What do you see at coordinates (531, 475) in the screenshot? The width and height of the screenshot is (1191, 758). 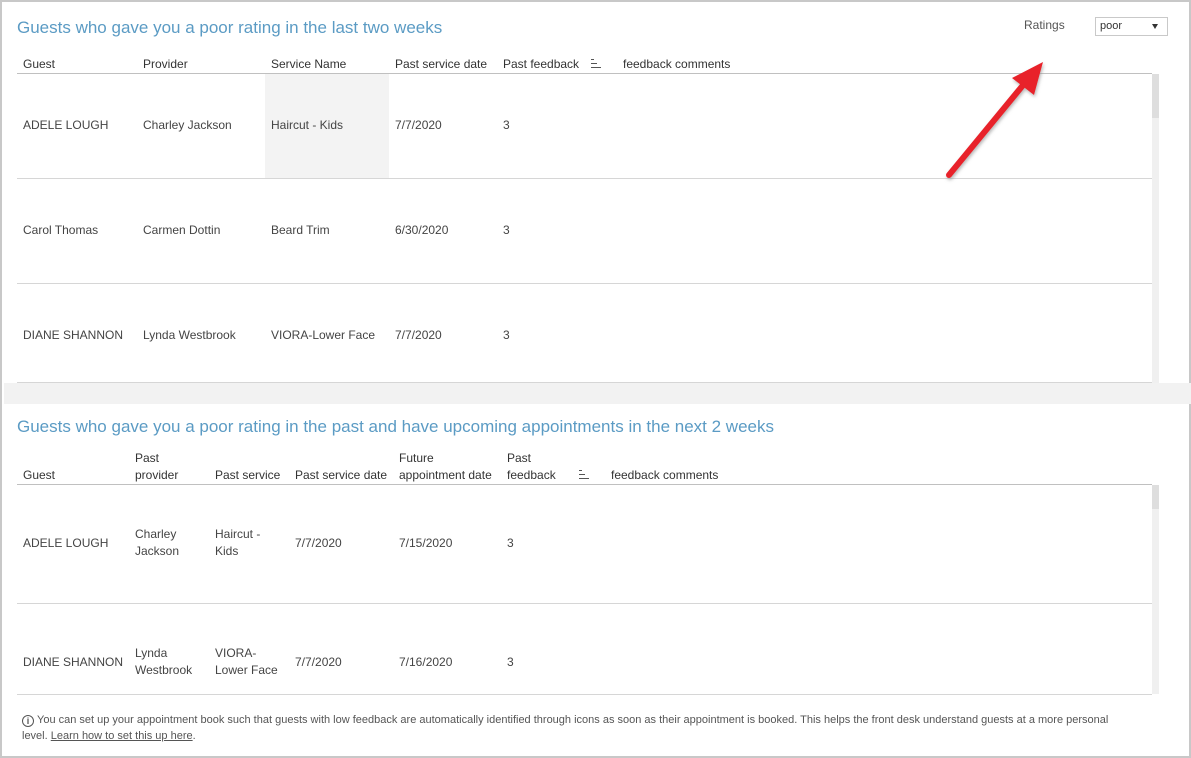 I see `header-feedback-line2: feedback` at bounding box center [531, 475].